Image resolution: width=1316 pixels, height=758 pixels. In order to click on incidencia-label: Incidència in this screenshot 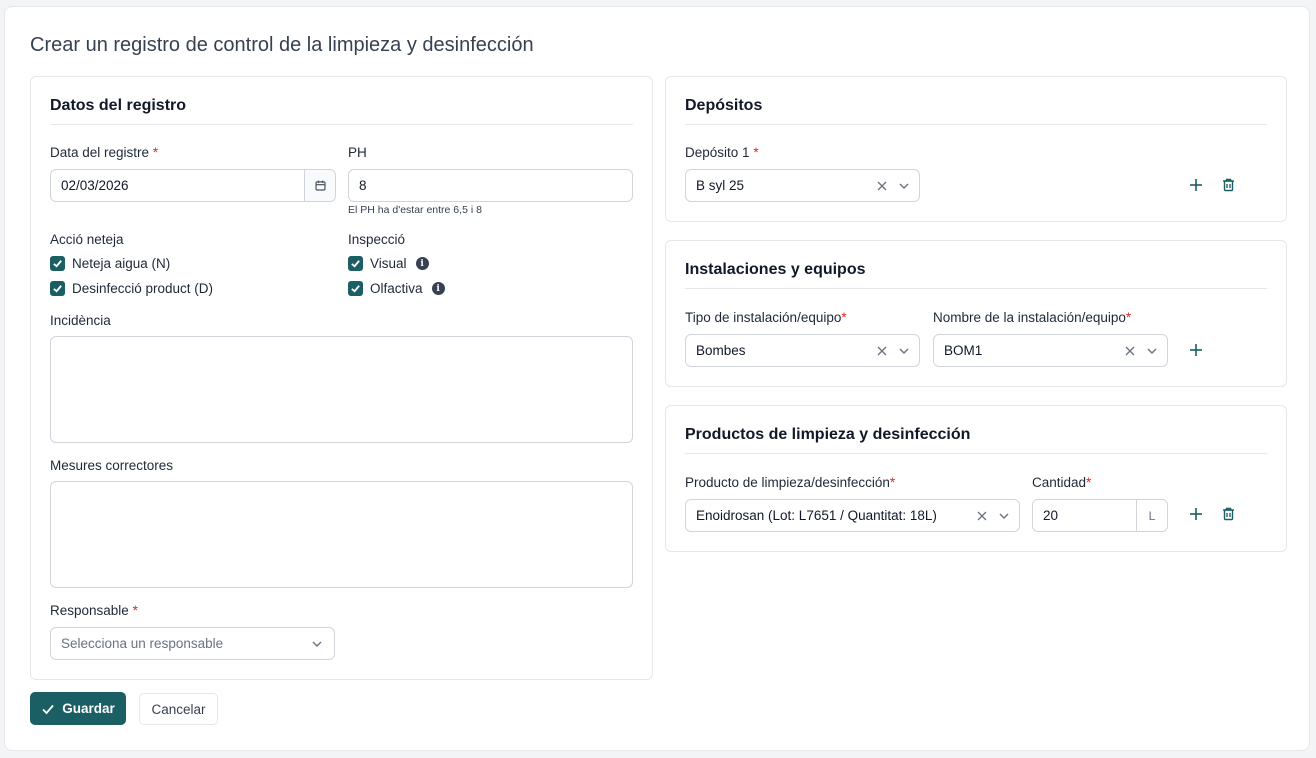, I will do `click(80, 320)`.